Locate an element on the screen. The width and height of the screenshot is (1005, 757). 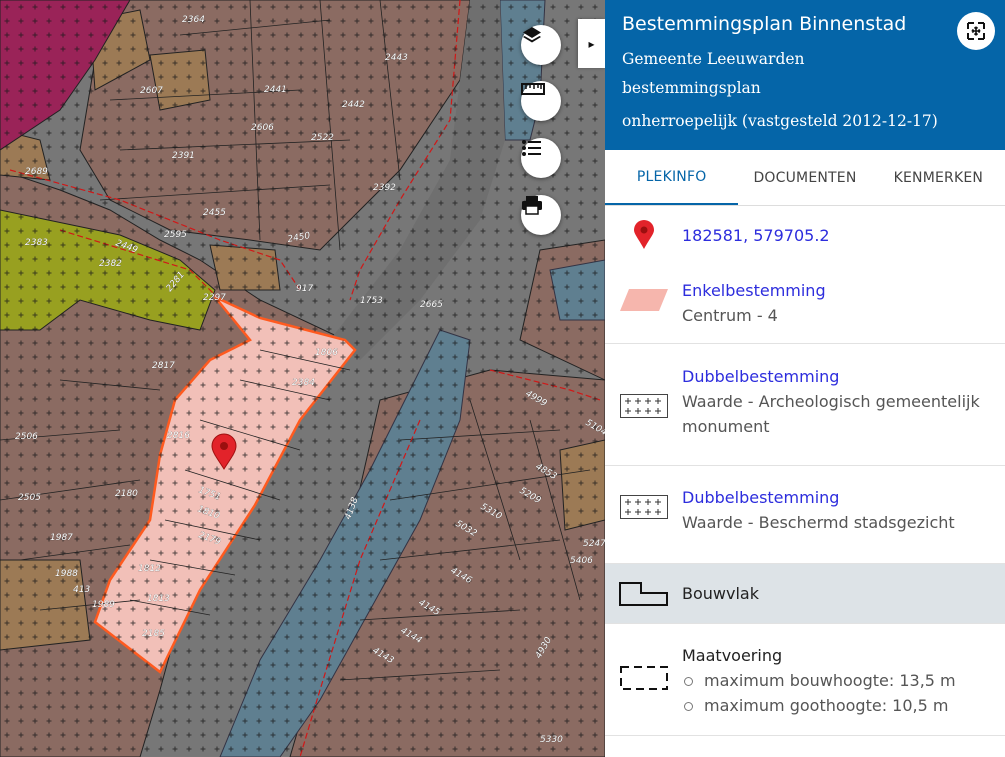
zoom-extent-icon is located at coordinates (976, 31).